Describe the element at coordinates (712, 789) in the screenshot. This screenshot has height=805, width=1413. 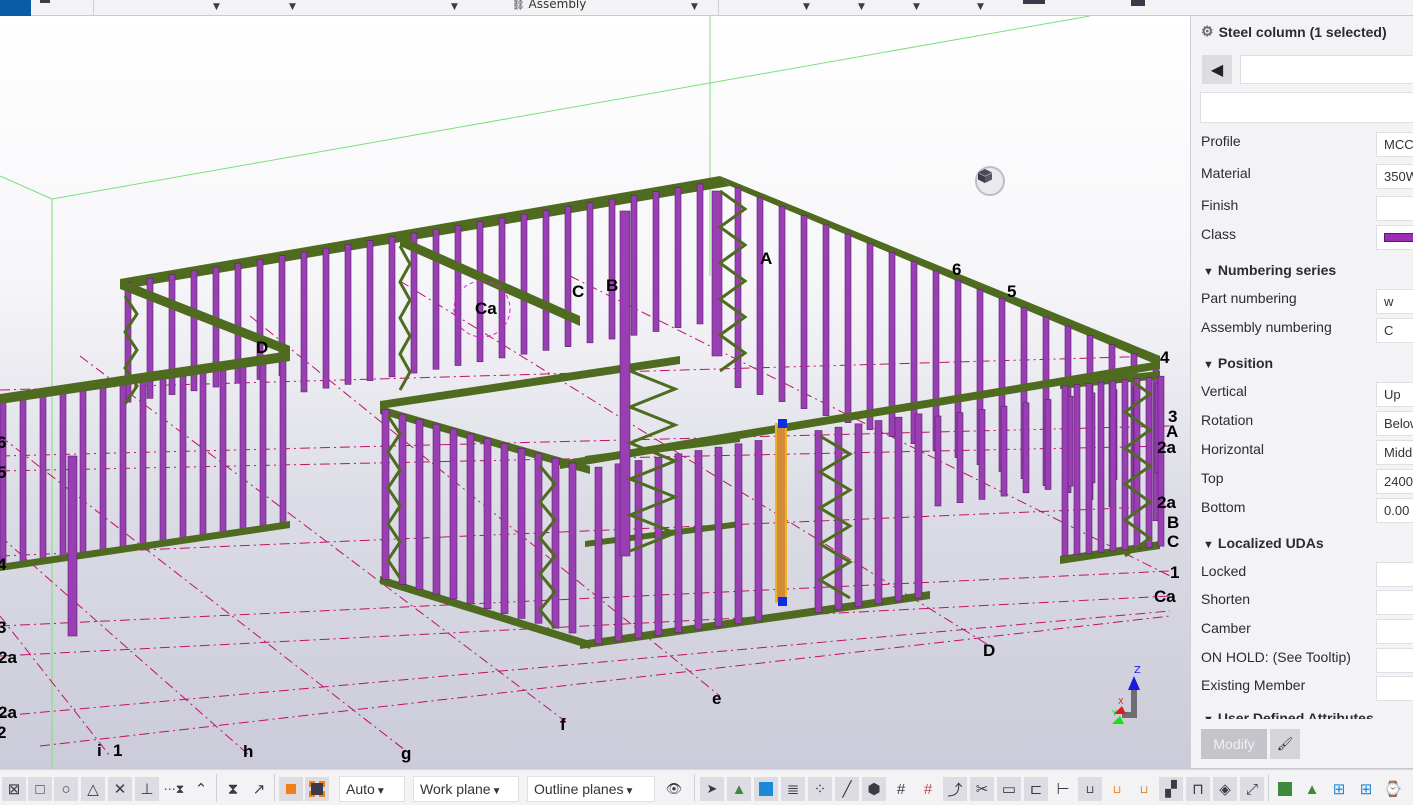
I see `select-all-button: ➤` at that location.